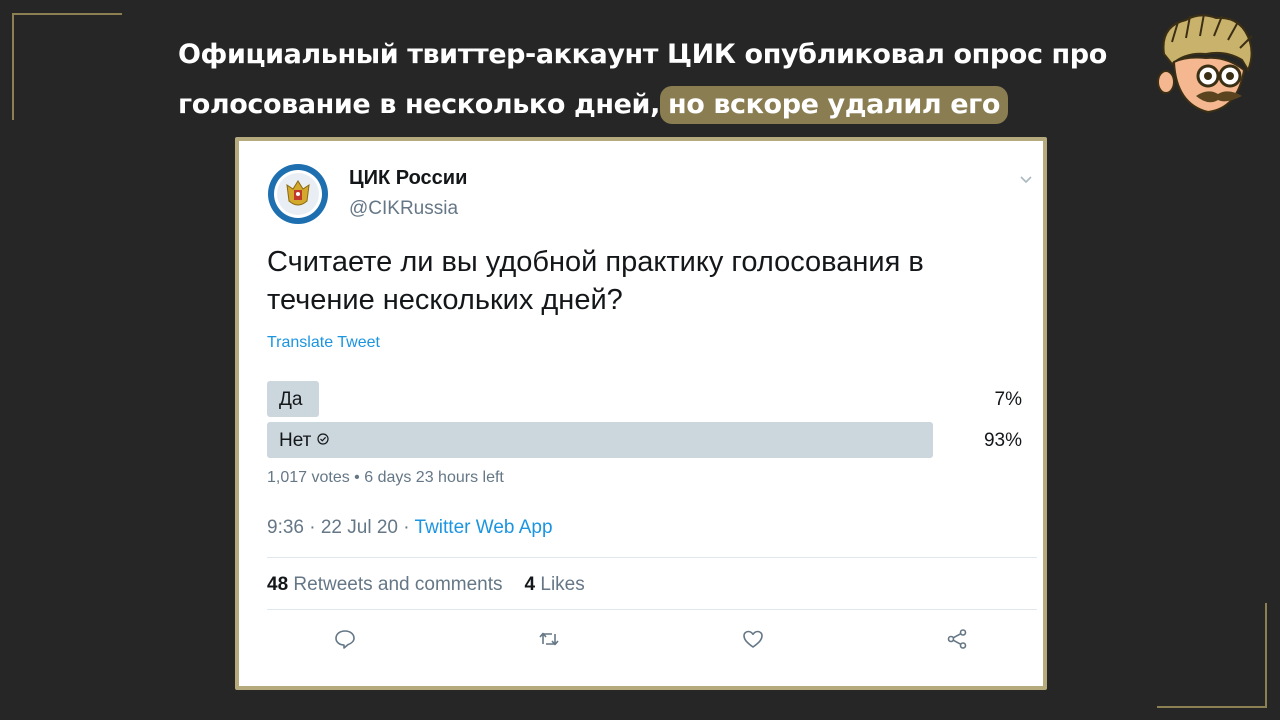 The height and width of the screenshot is (720, 1280). I want to click on retweets-label: Retweets and comments, so click(397, 584).